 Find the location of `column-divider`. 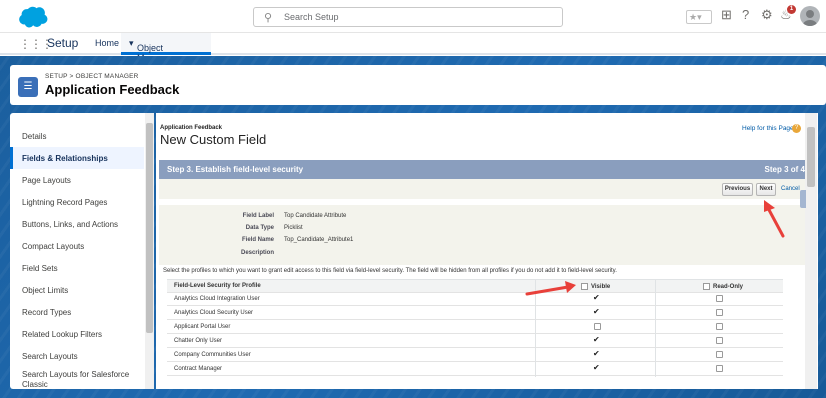

column-divider is located at coordinates (655, 328).